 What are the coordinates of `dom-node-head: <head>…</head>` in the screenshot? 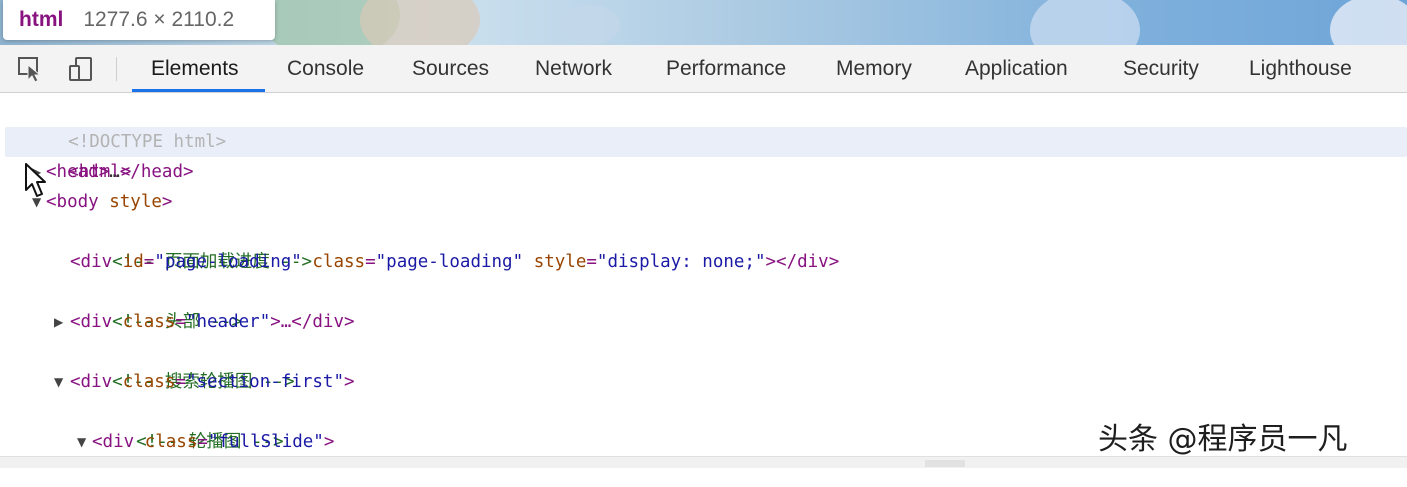 It's located at (120, 172).